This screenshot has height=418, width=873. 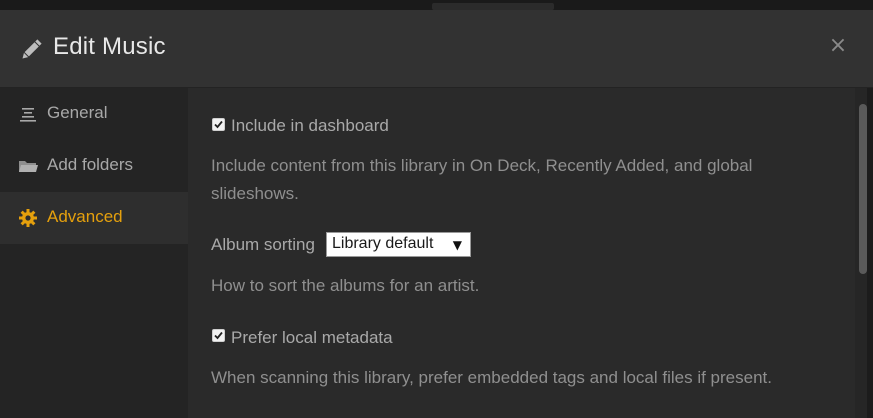 I want to click on scrollbar-thumb, so click(x=863, y=189).